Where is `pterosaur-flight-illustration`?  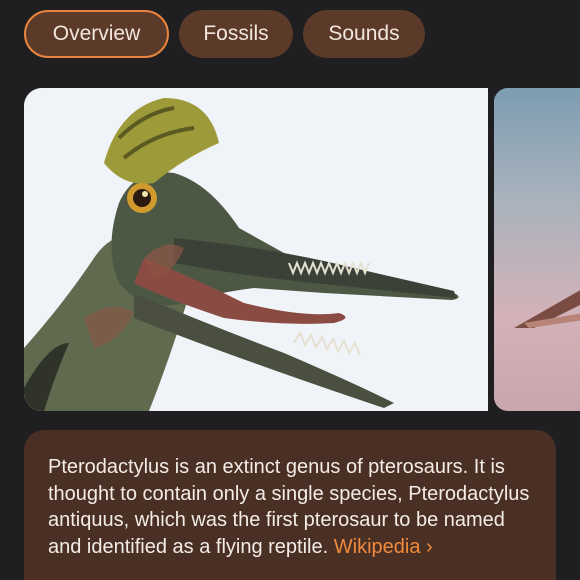 pterosaur-flight-illustration is located at coordinates (537, 249).